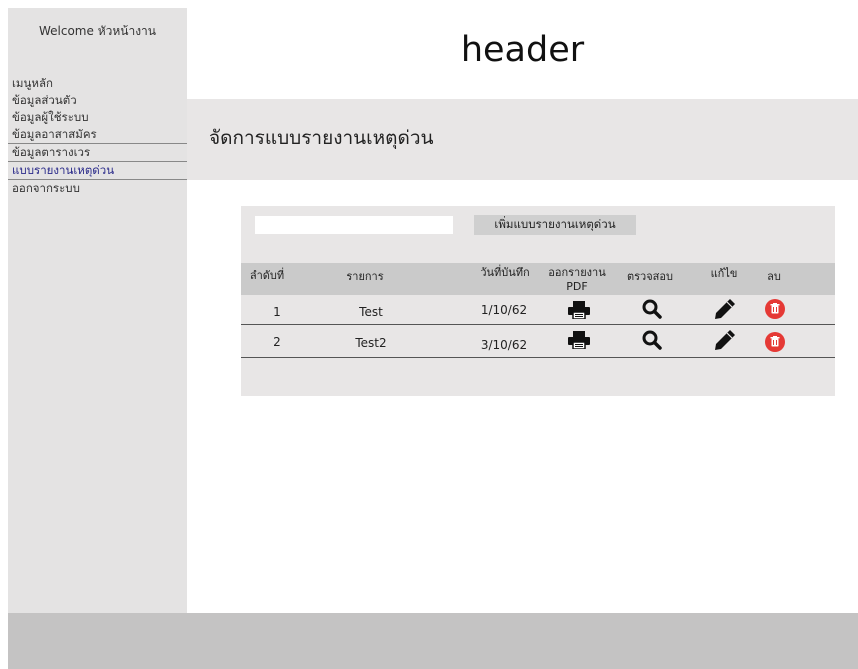 The height and width of the screenshot is (669, 858). What do you see at coordinates (97, 117) in the screenshot?
I see `sidebar-item-users: ข้อมูลผู้ใช้ระบบ` at bounding box center [97, 117].